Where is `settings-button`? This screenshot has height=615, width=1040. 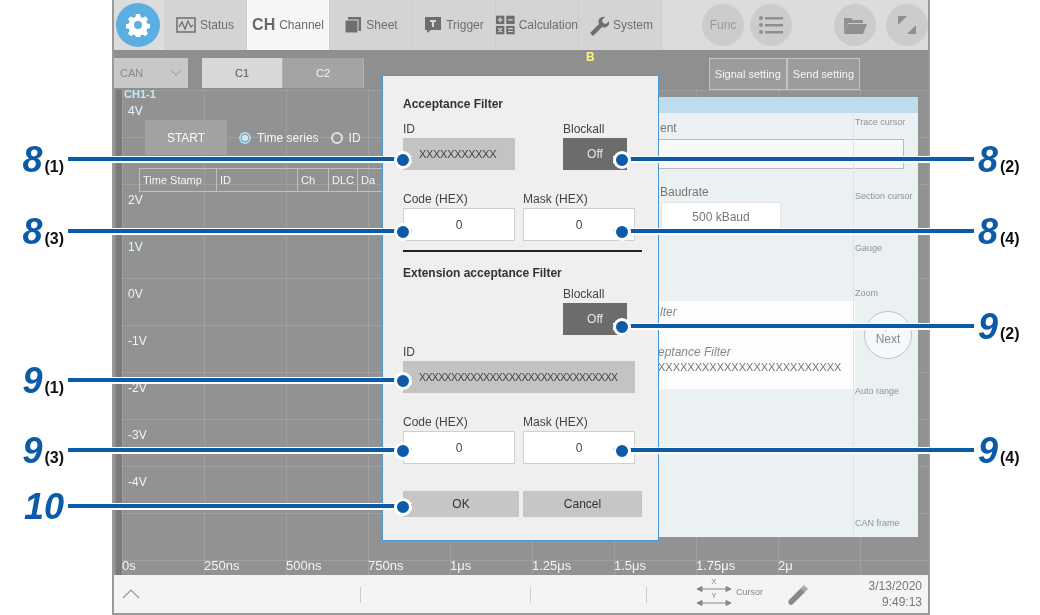 settings-button is located at coordinates (138, 25).